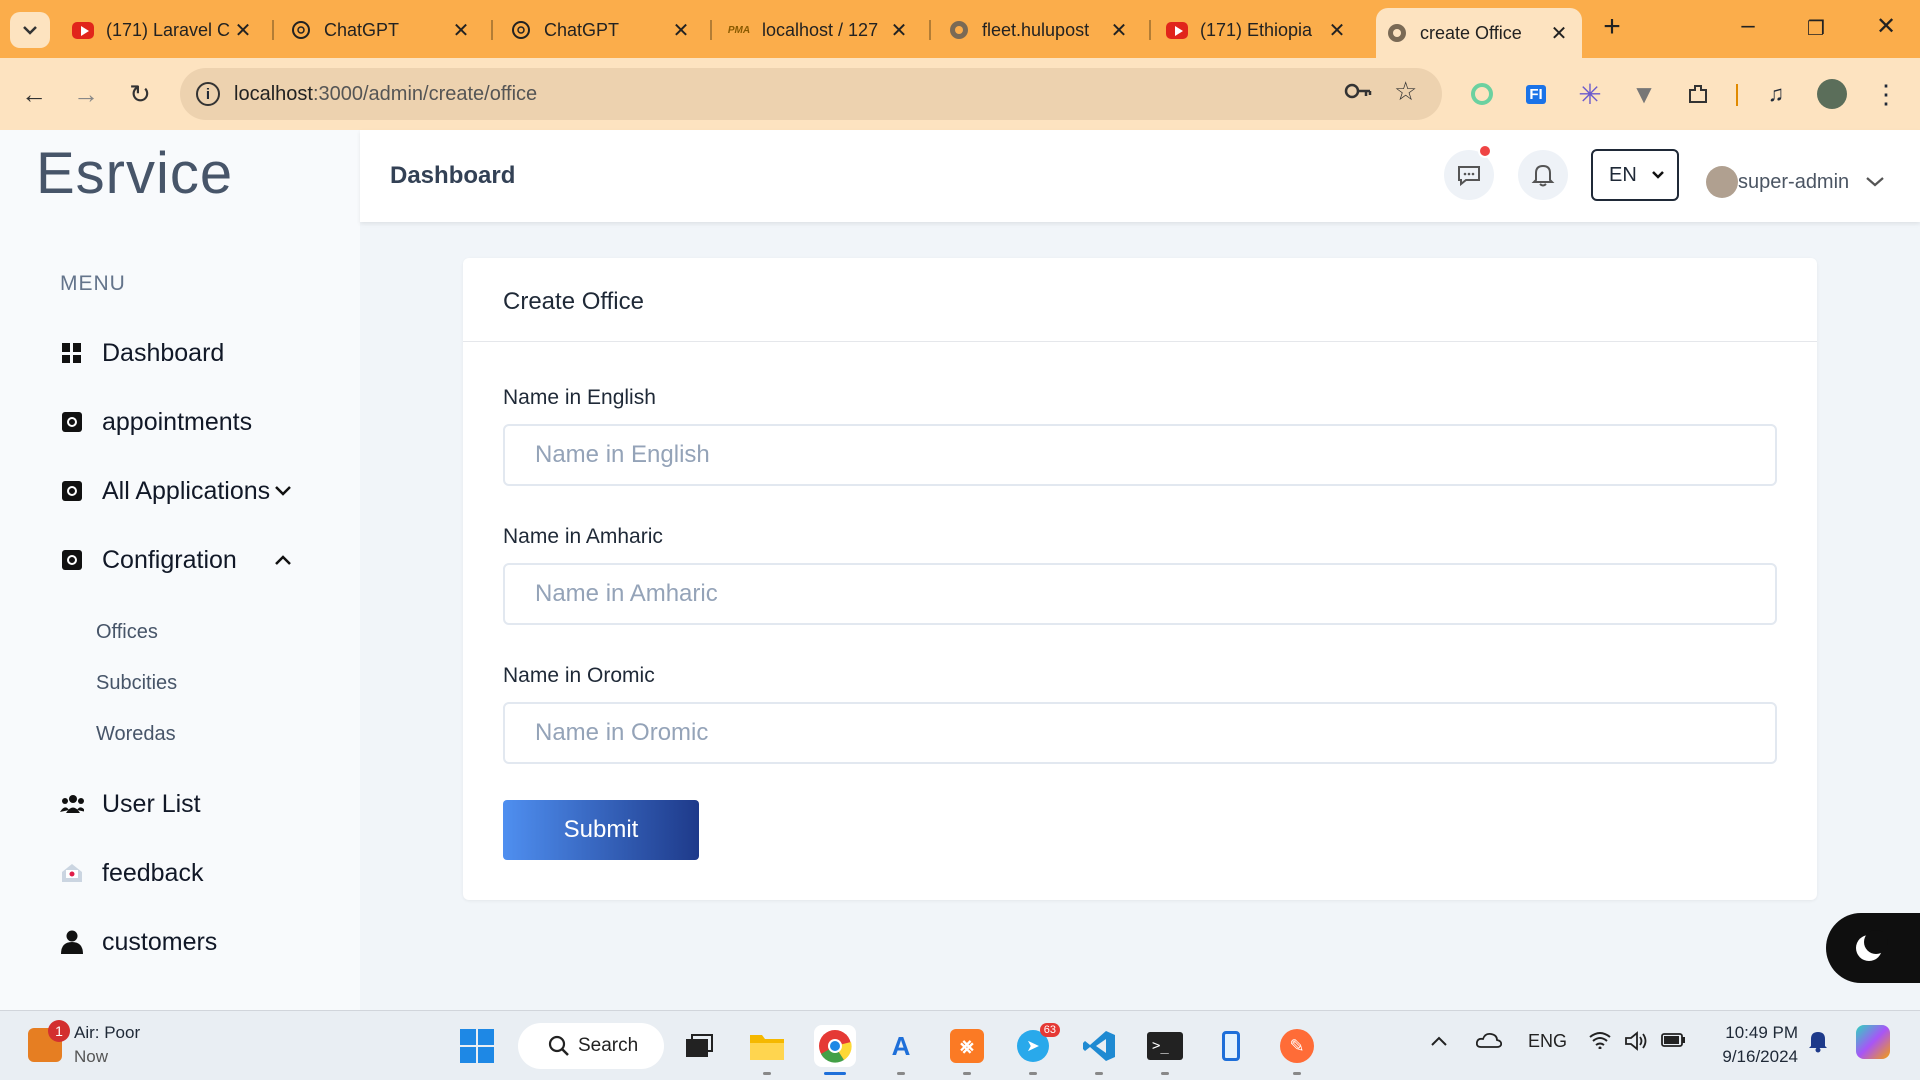  I want to click on xampp-icon: ⨳, so click(967, 1050).